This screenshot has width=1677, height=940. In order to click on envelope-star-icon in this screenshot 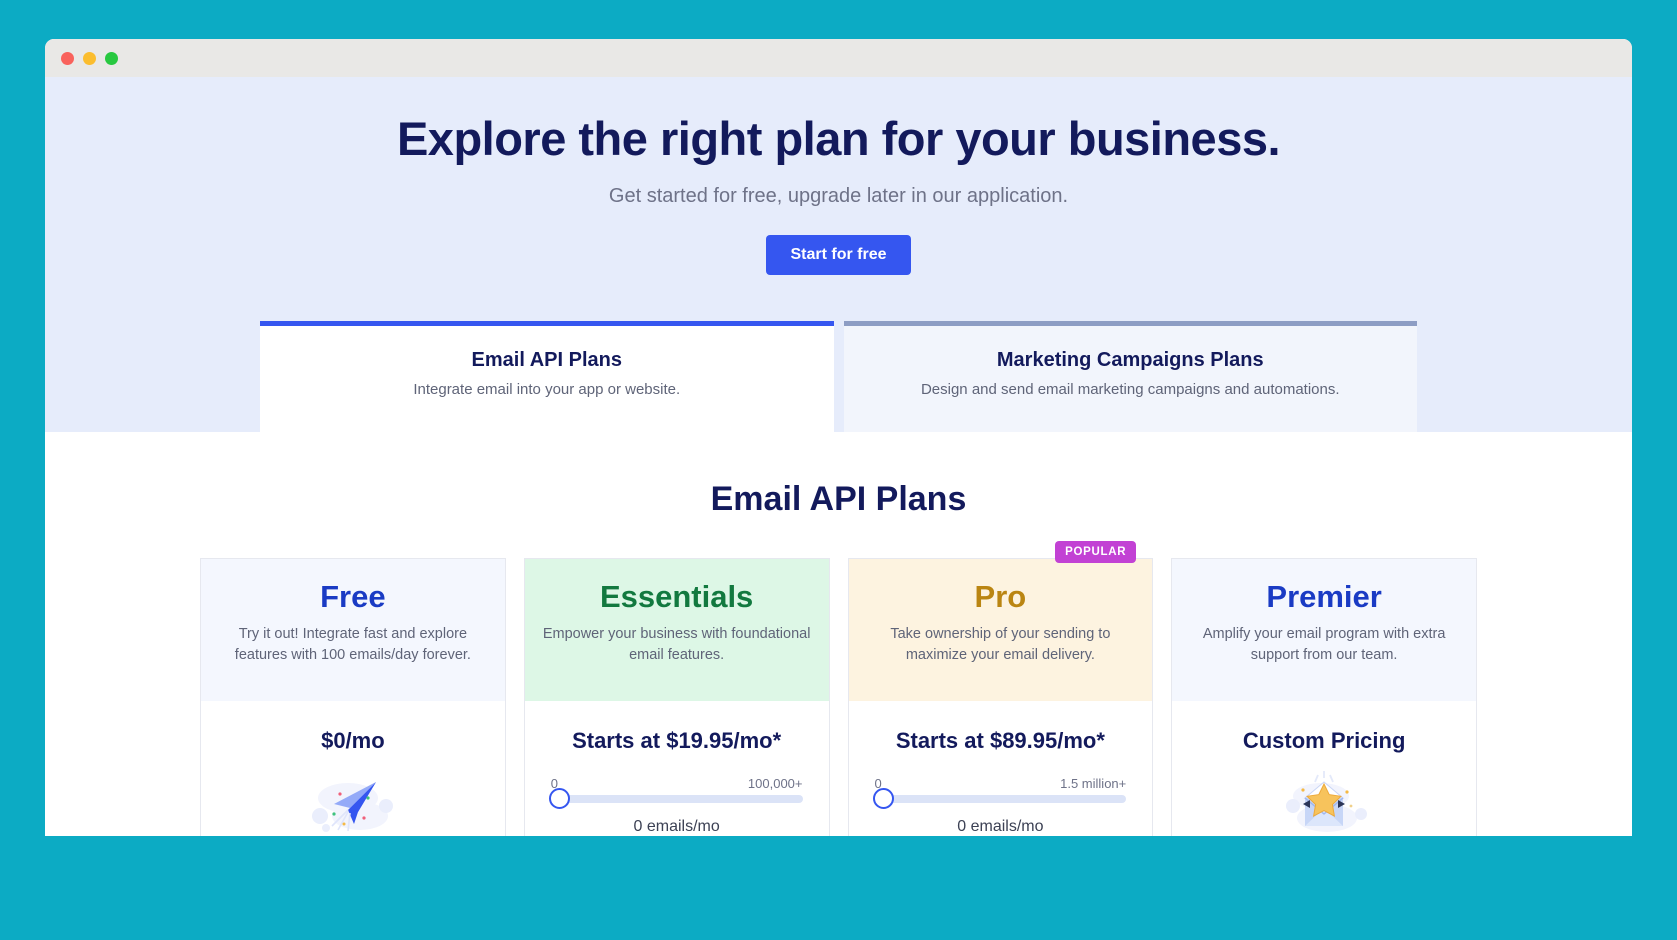, I will do `click(1327, 801)`.